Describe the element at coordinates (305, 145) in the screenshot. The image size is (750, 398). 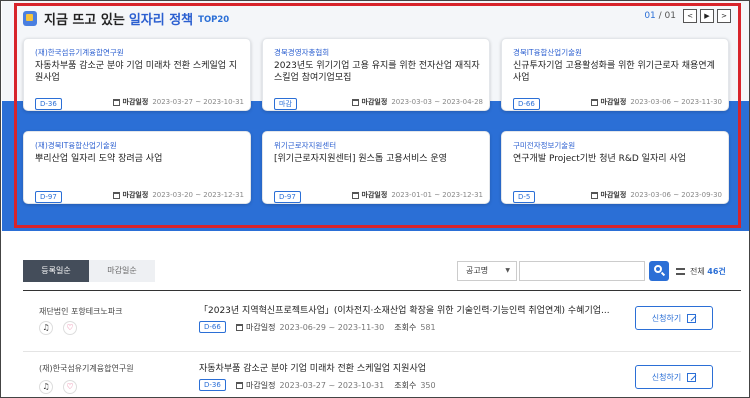
I see `card-org: 위기근로자지원센터` at that location.